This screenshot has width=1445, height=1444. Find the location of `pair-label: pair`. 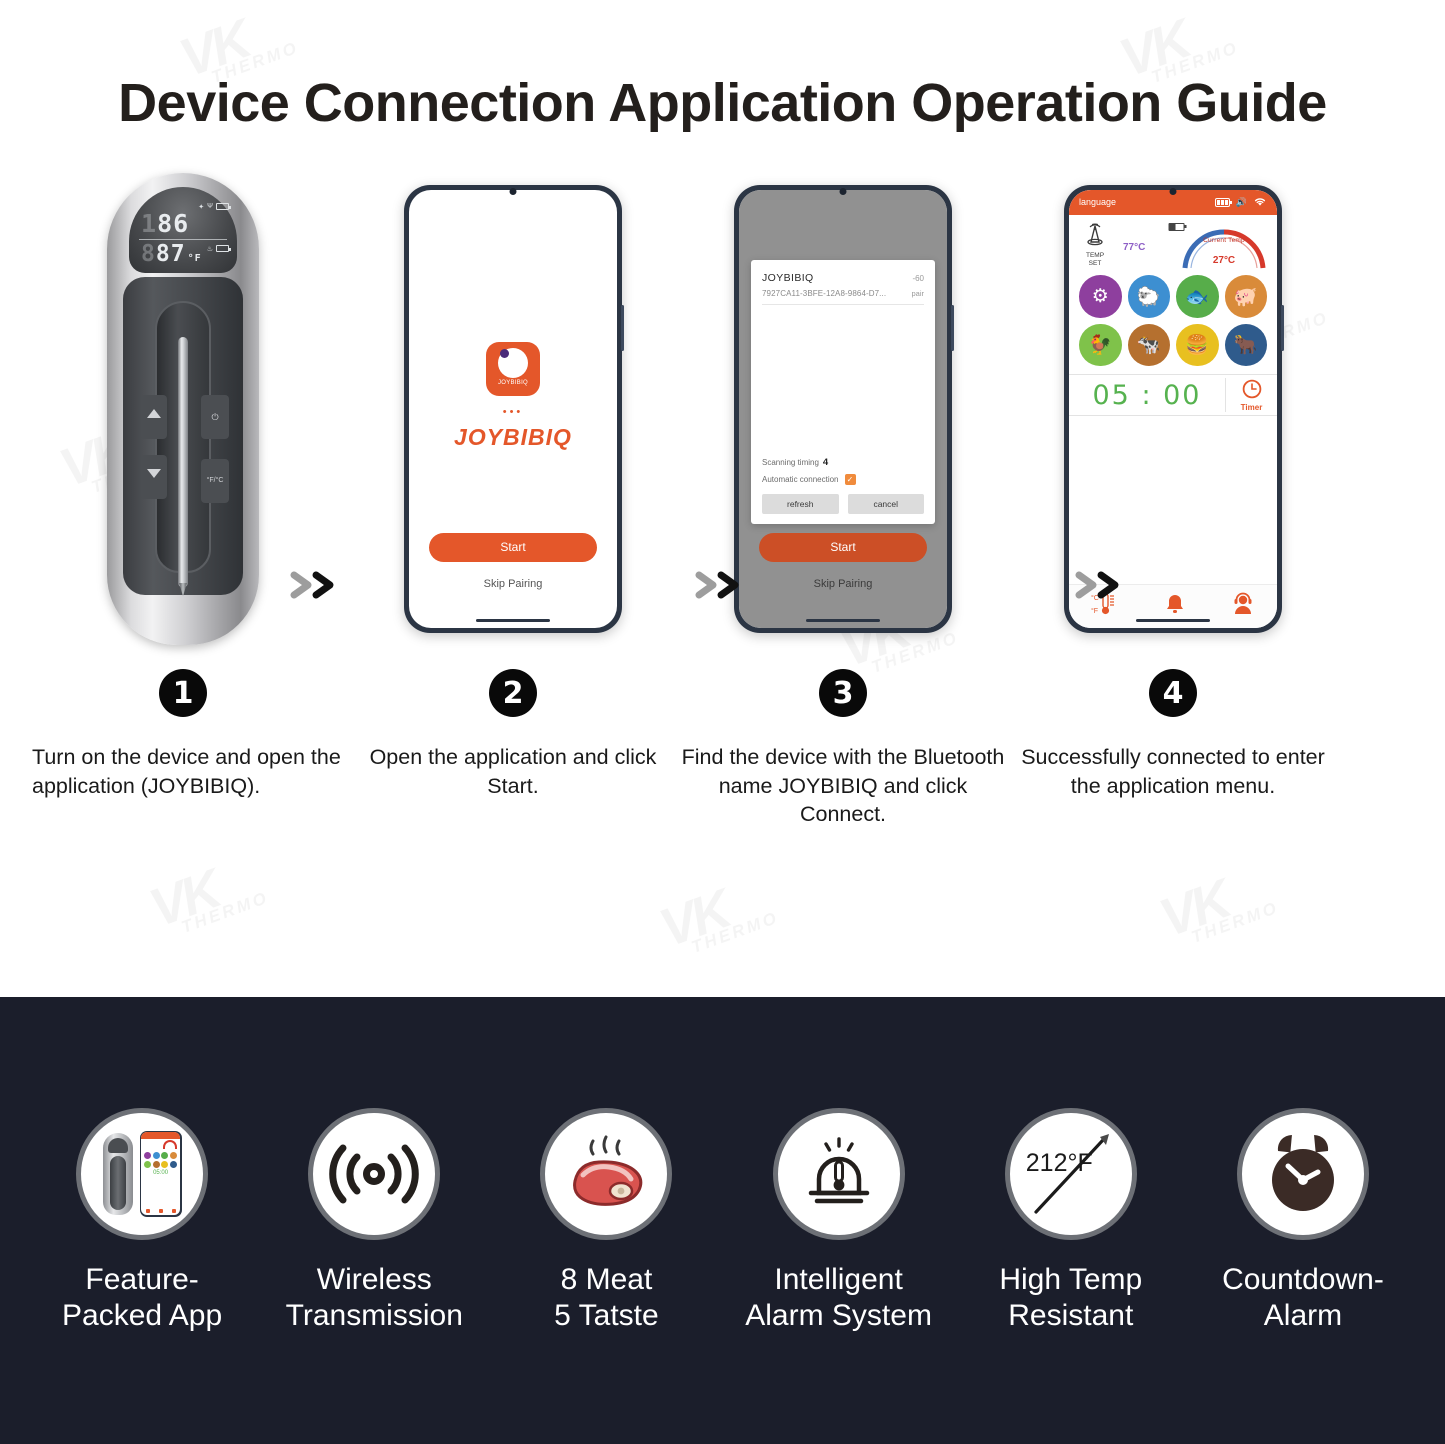

pair-label: pair is located at coordinates (917, 293).